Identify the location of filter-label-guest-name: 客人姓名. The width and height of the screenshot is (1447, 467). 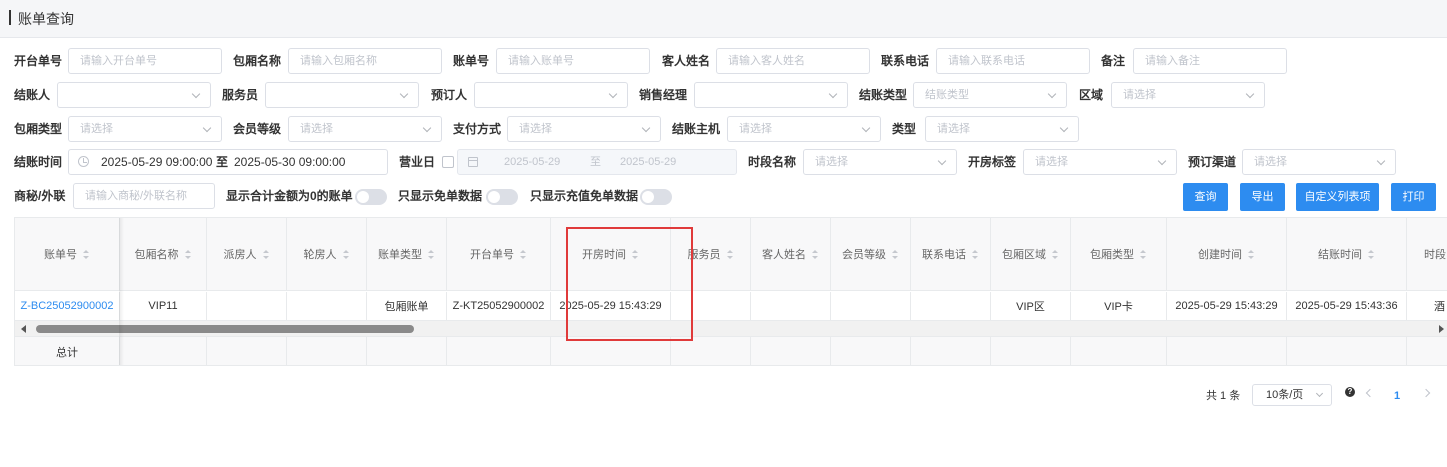
(686, 61).